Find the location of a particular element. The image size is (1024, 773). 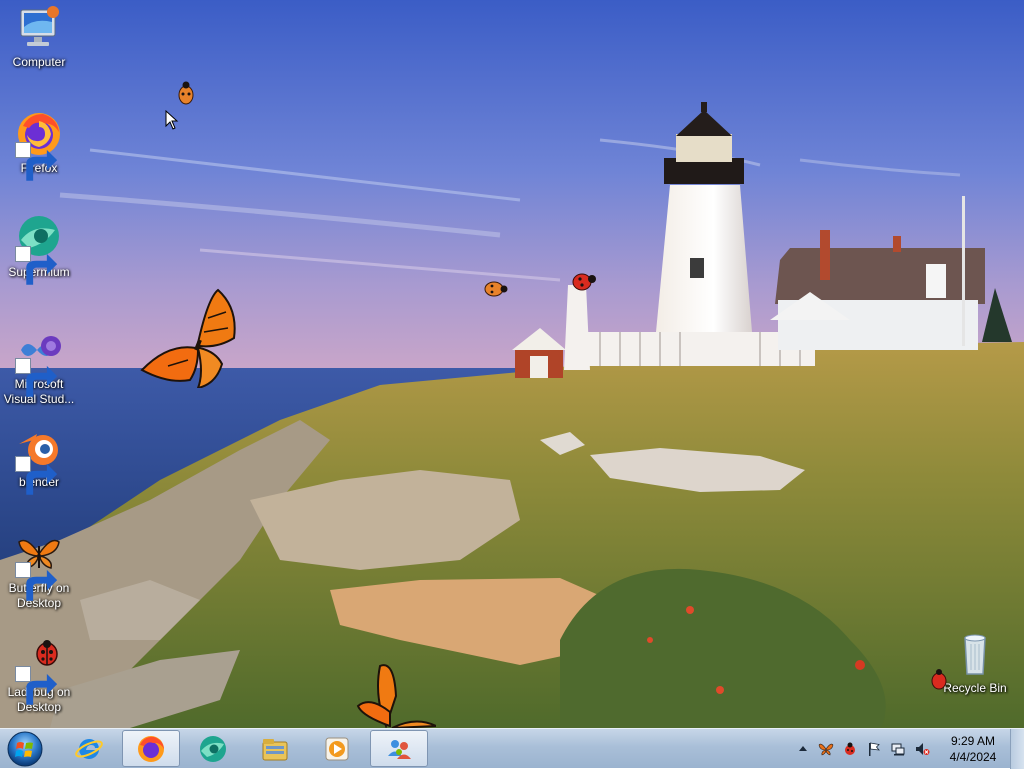

media-player-icon is located at coordinates (337, 748).